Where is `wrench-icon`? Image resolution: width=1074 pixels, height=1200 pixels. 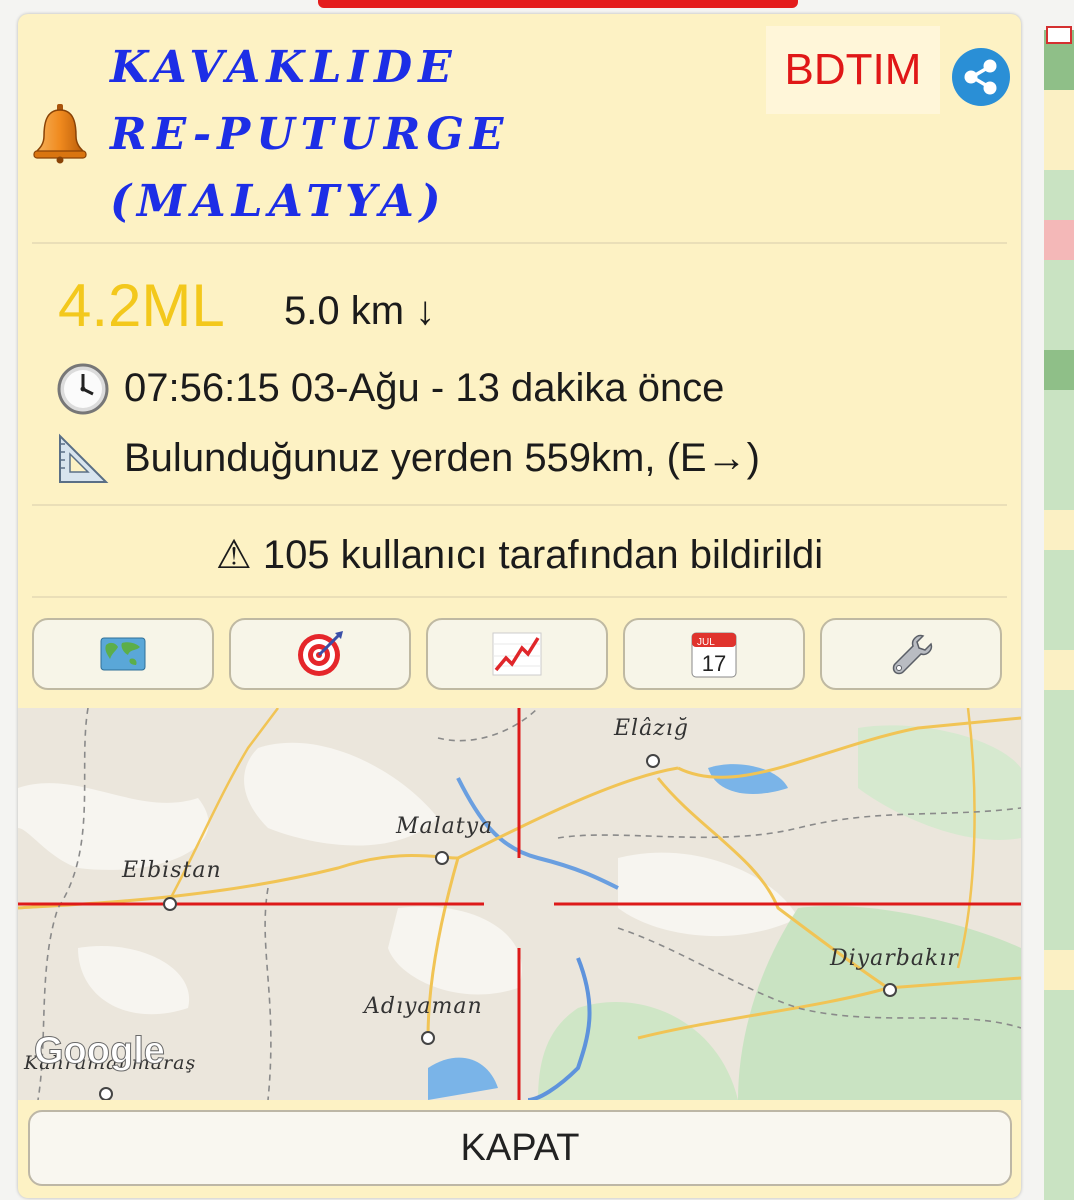
wrench-icon is located at coordinates (912, 654).